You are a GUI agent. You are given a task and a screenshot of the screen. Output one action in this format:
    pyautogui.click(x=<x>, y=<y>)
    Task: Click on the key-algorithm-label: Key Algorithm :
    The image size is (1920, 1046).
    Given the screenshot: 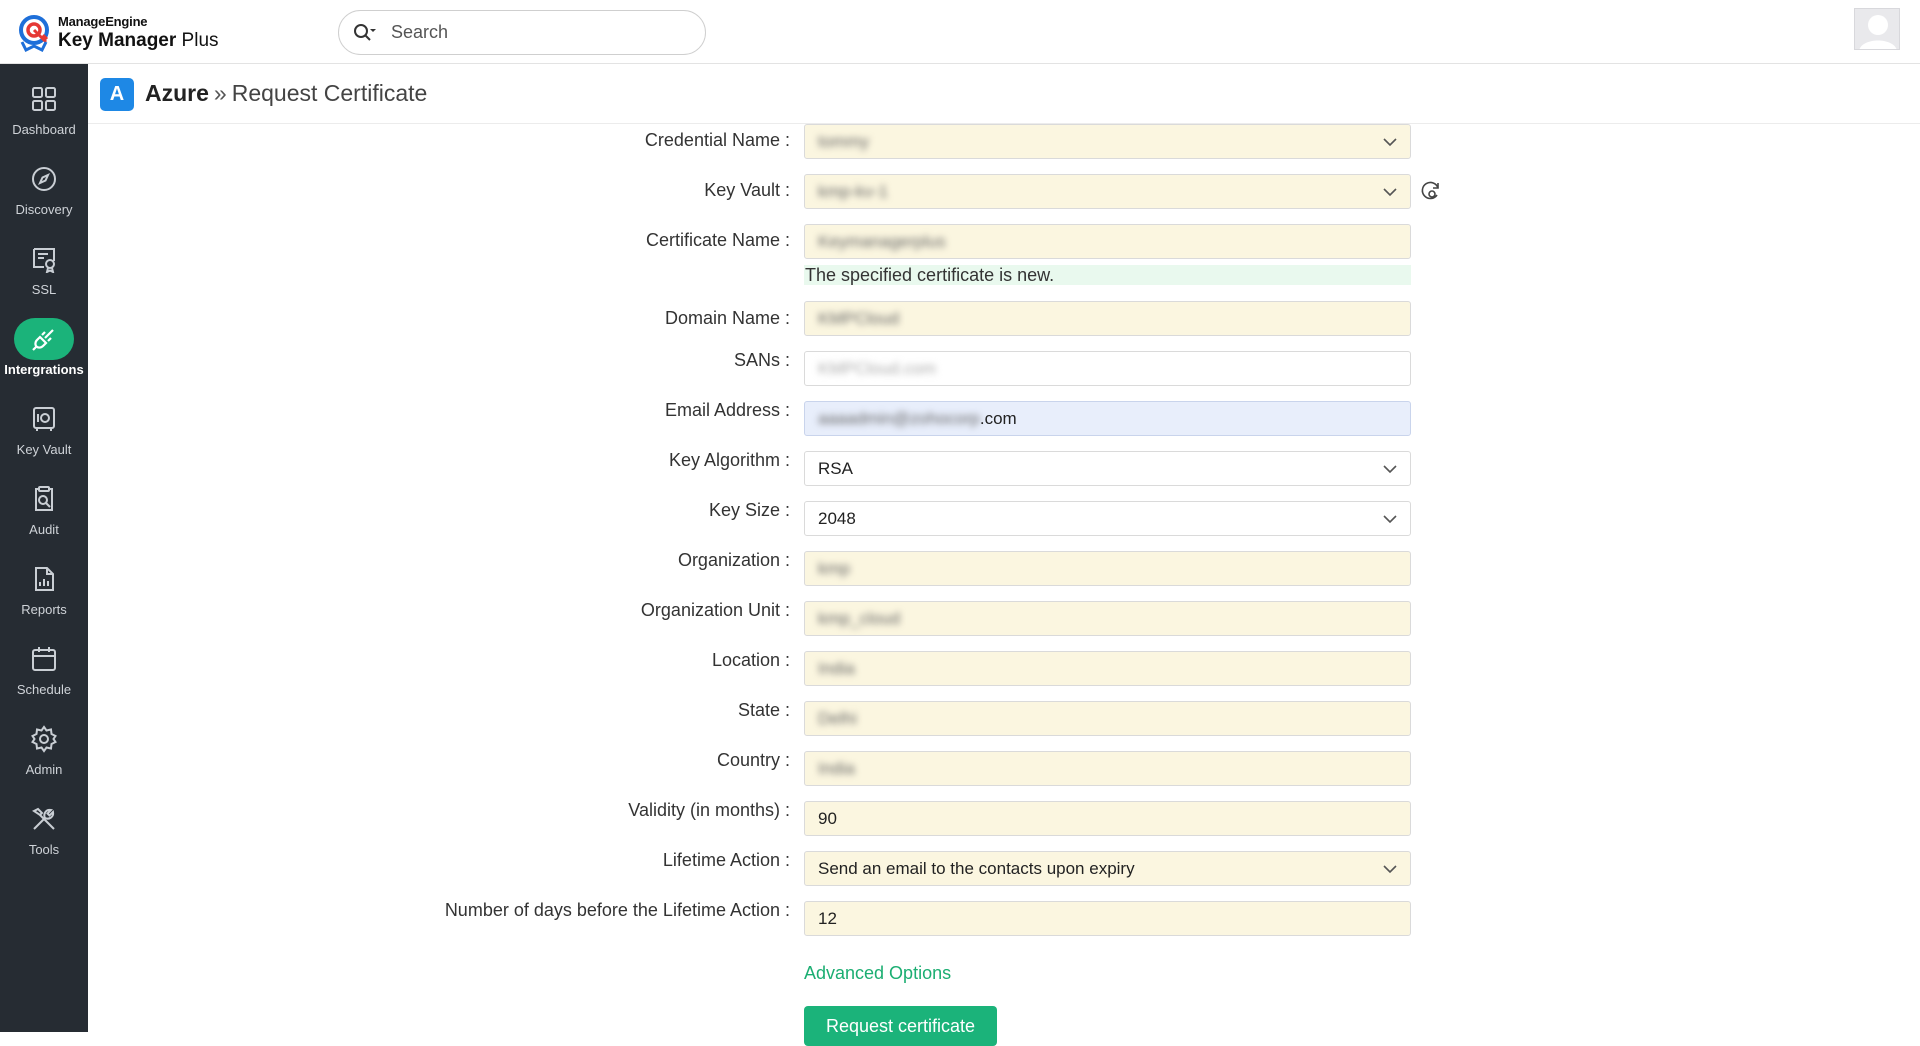 What is the action you would take?
    pyautogui.click(x=729, y=460)
    